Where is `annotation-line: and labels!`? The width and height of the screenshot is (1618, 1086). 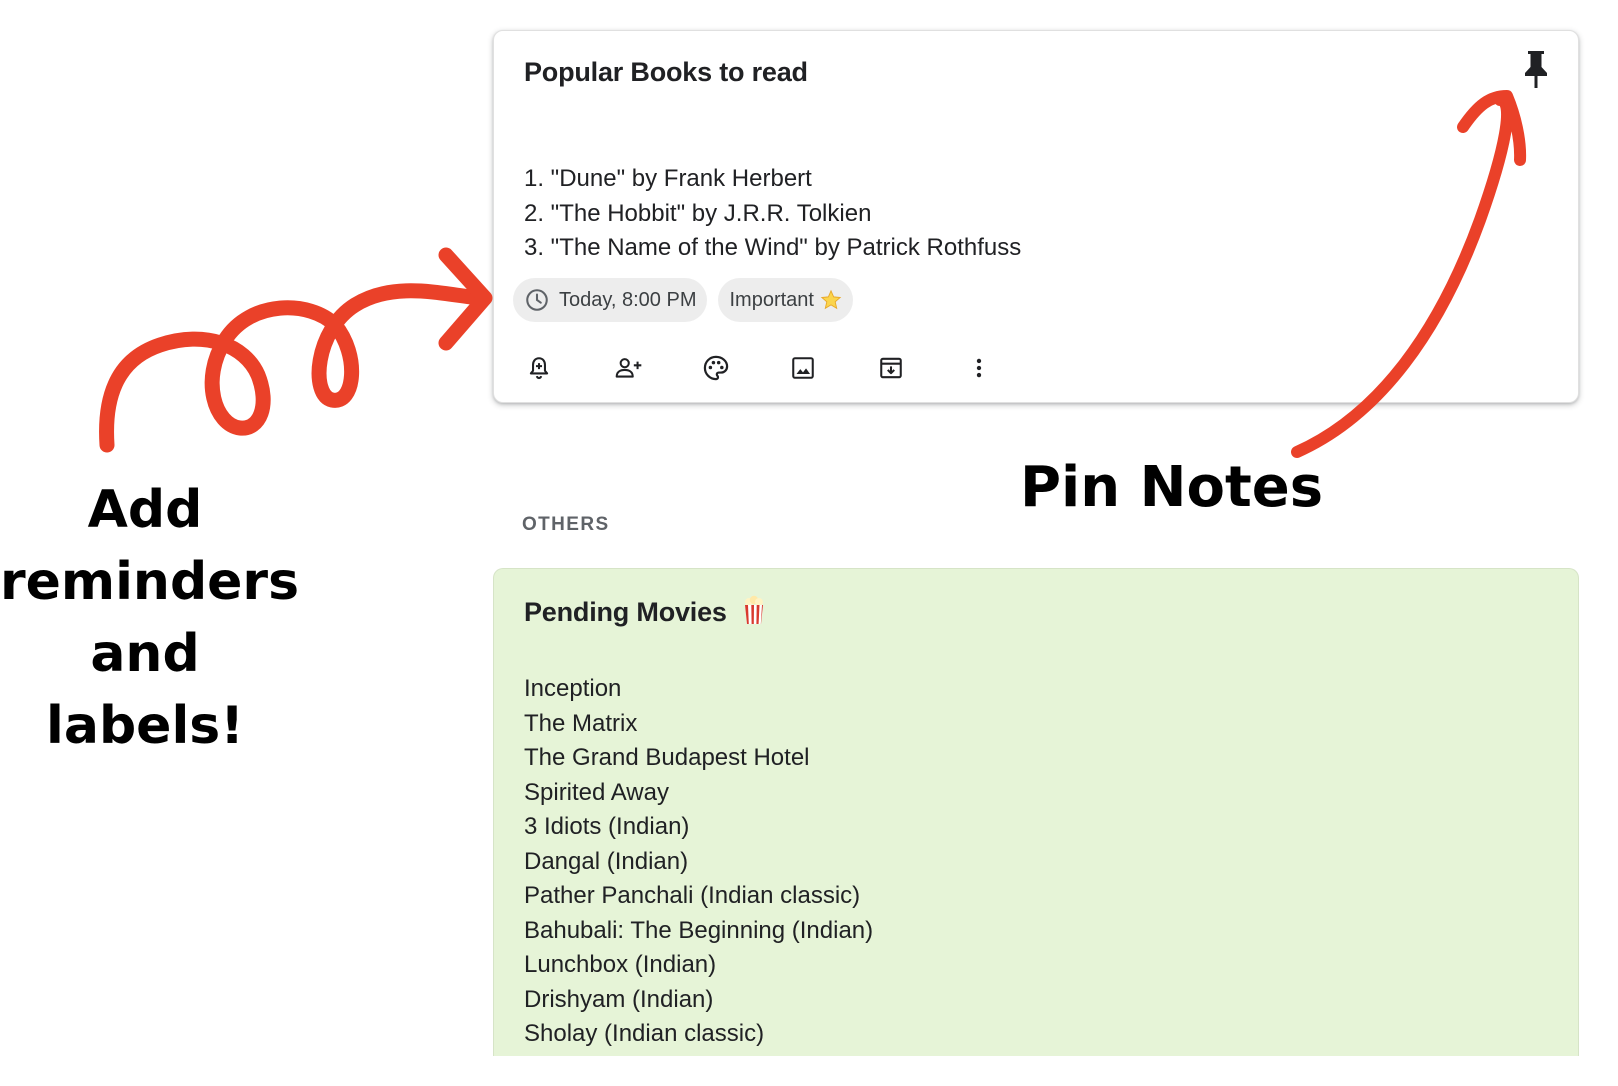 annotation-line: and labels! is located at coordinates (145, 690).